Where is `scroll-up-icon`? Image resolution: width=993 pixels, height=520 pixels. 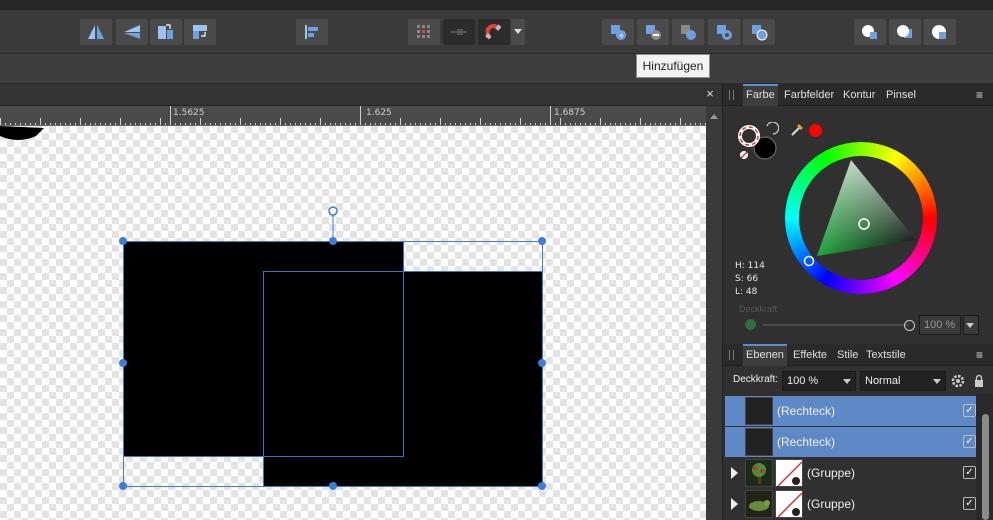
scroll-up-icon is located at coordinates (714, 116).